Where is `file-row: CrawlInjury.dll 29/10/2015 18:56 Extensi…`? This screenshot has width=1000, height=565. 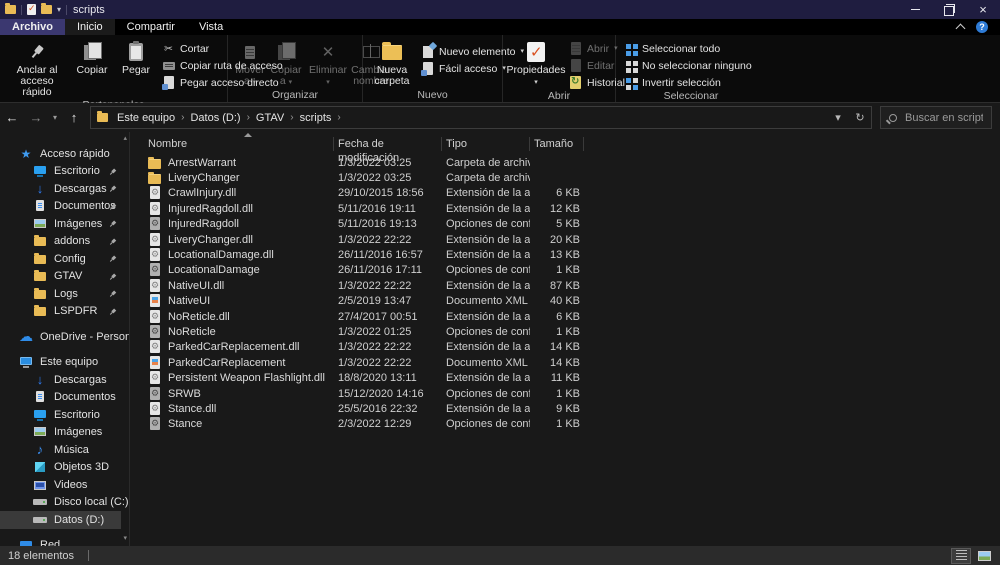 file-row: CrawlInjury.dll 29/10/2015 18:56 Extensi… is located at coordinates (572, 193).